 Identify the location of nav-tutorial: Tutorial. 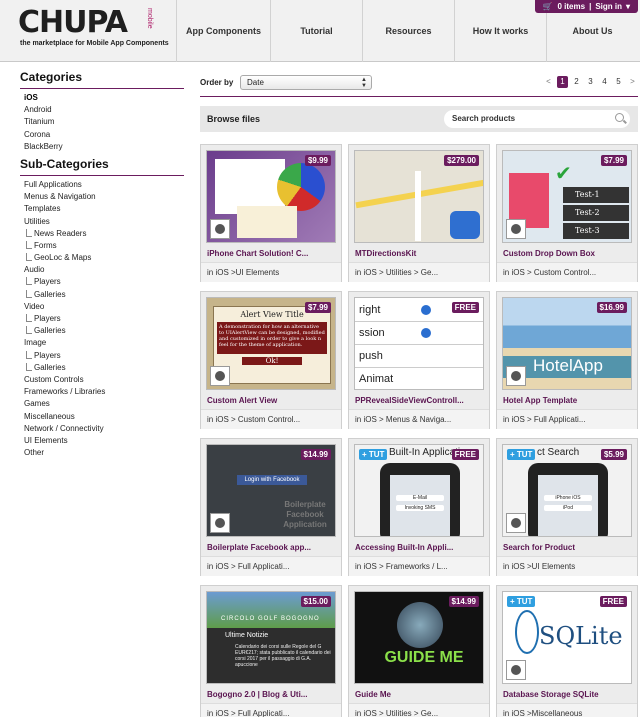
(316, 31).